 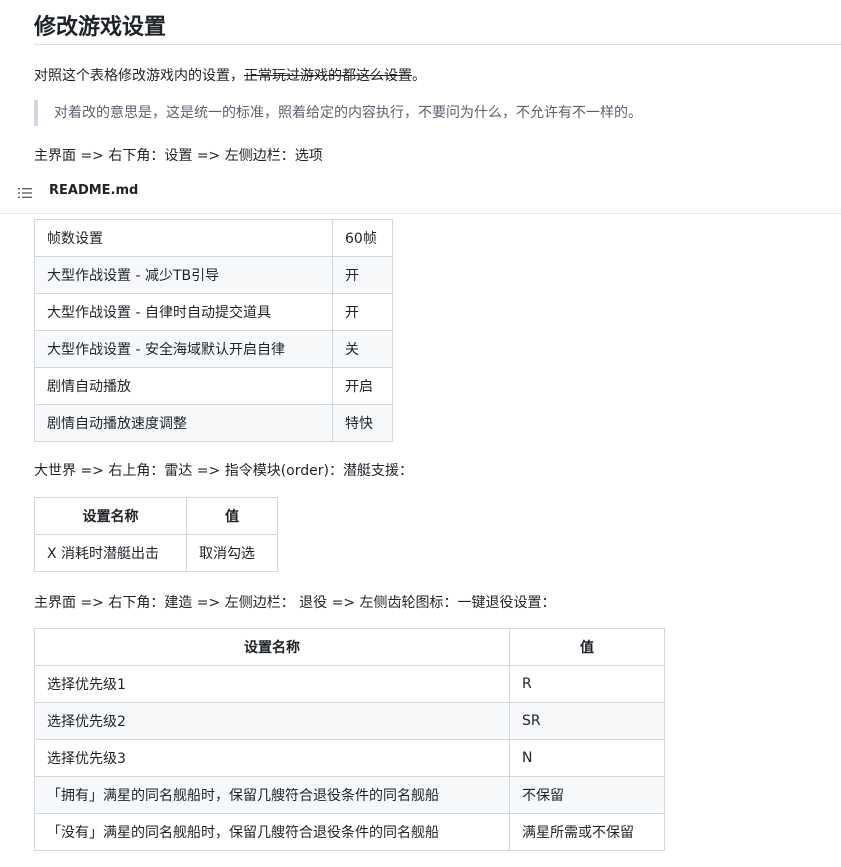 I want to click on setting-name-cell: 选择优先级2, so click(x=272, y=721).